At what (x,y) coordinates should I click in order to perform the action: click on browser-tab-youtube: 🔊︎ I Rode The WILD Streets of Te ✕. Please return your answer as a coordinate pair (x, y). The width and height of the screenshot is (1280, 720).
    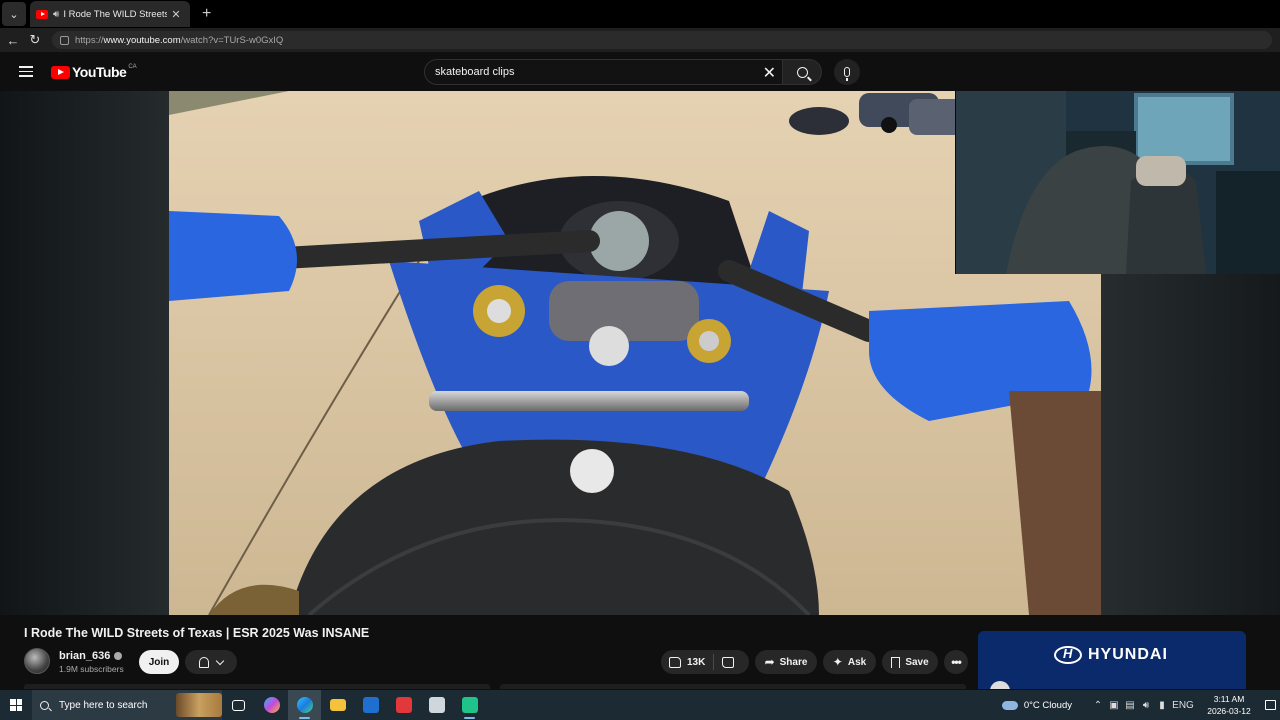
    Looking at the image, I should click on (110, 14).